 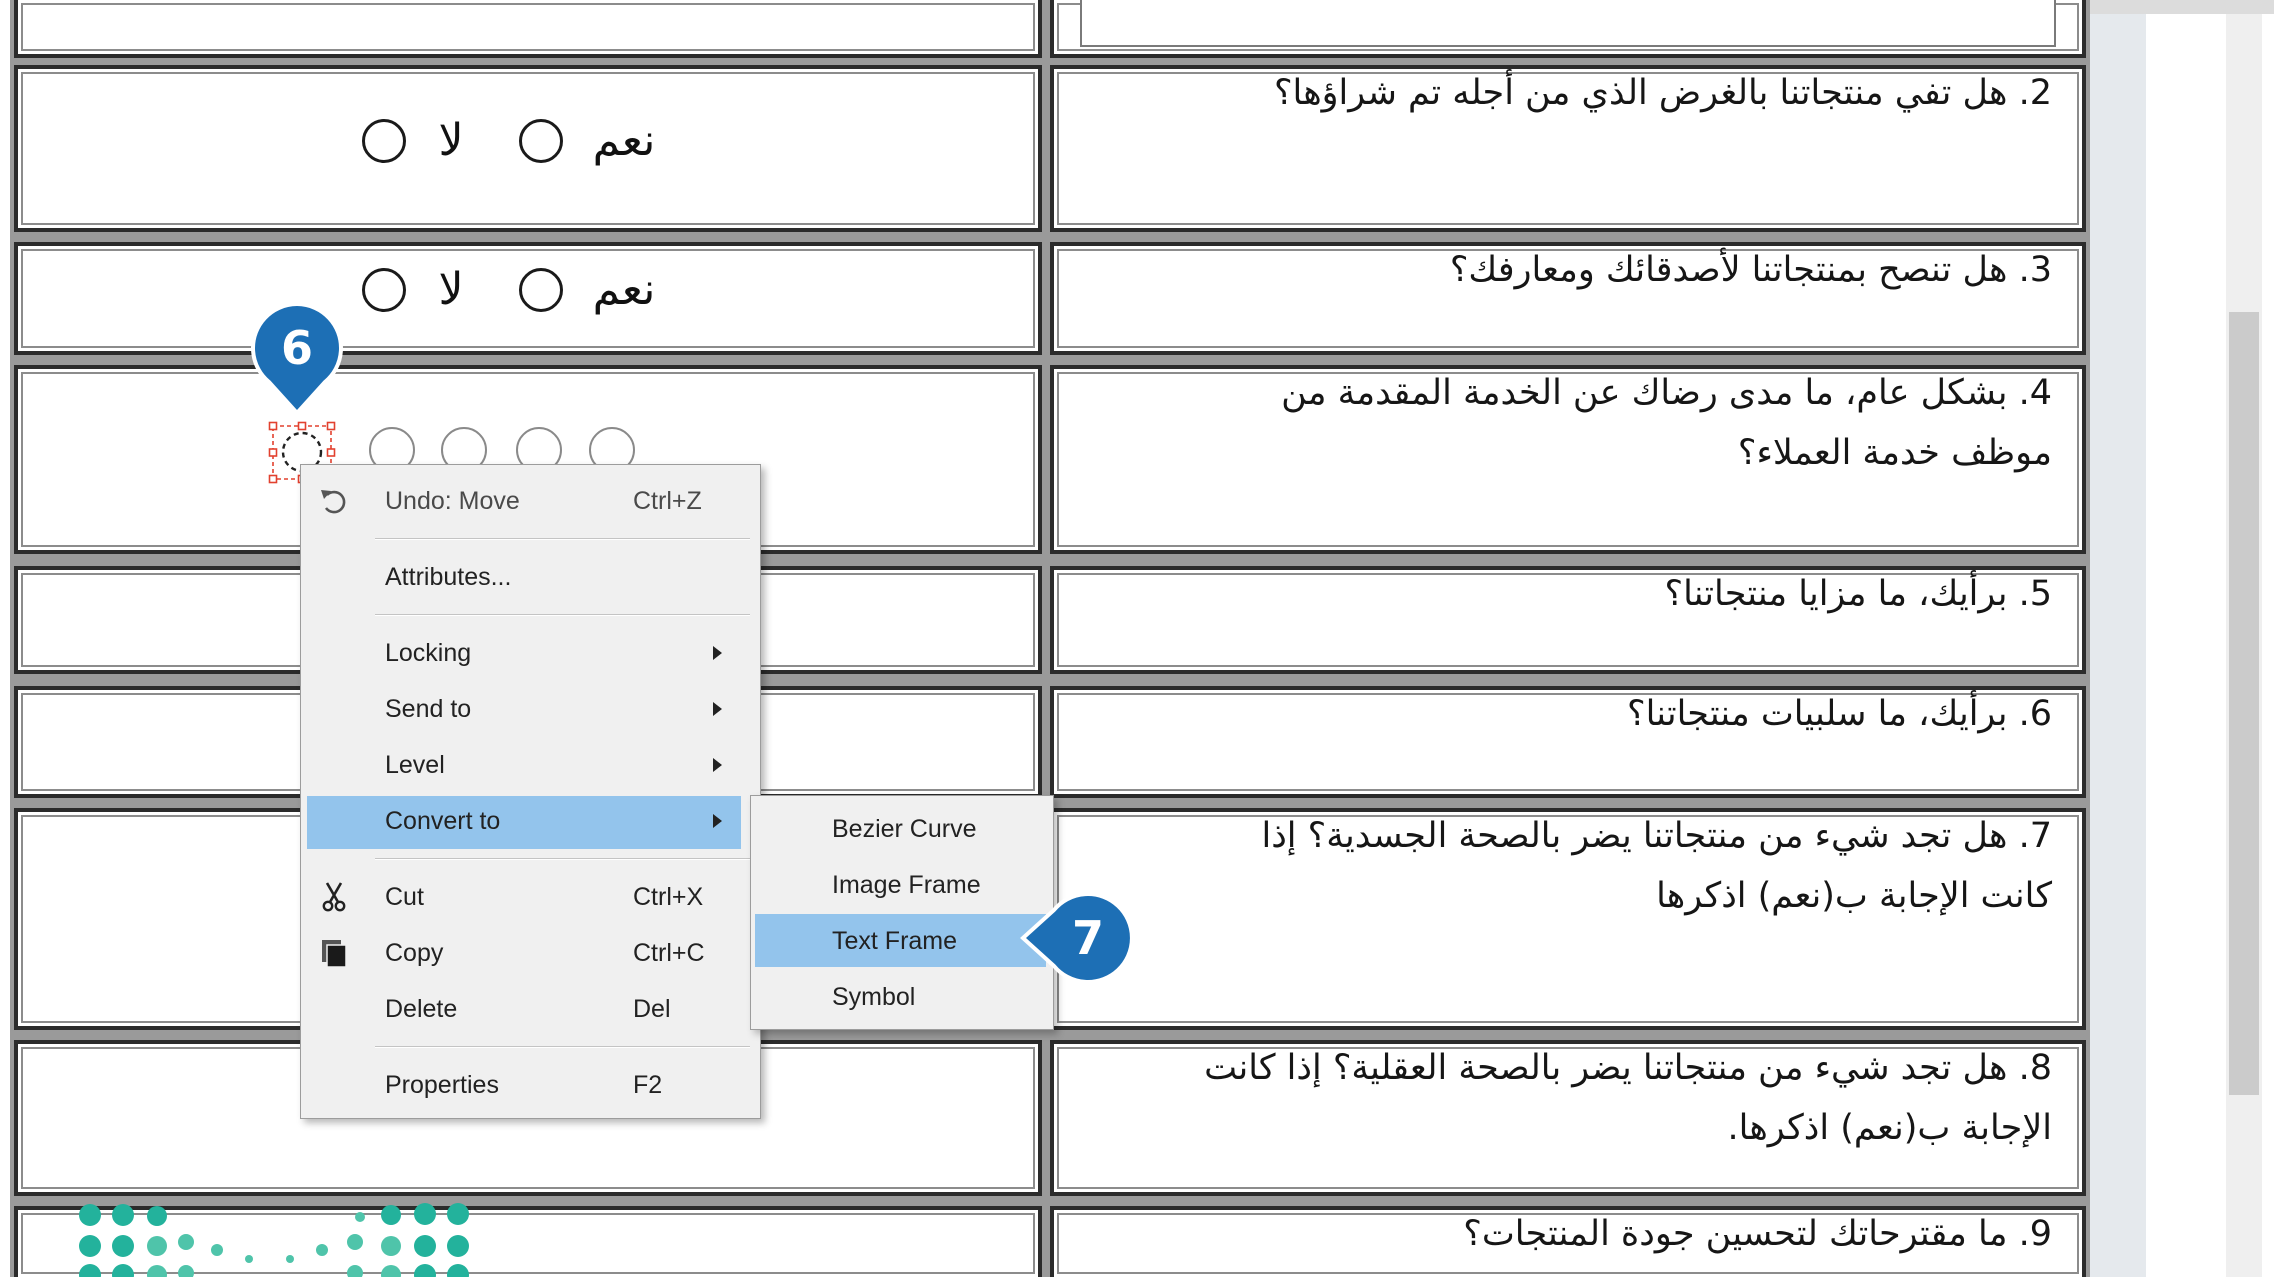 I want to click on question-cell: 9. ما مقترحاتك لتحسين جودة المنتجات؟, so click(x=1568, y=1241).